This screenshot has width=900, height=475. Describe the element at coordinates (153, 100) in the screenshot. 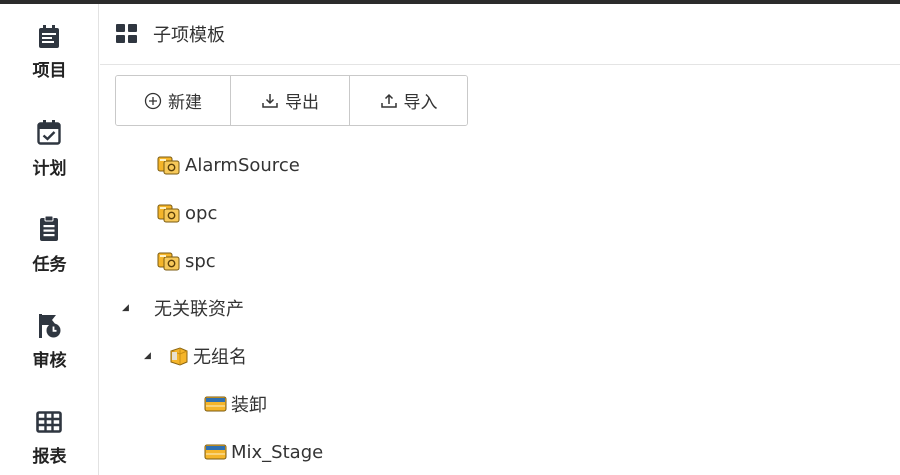

I see `plus-circle-icon` at that location.